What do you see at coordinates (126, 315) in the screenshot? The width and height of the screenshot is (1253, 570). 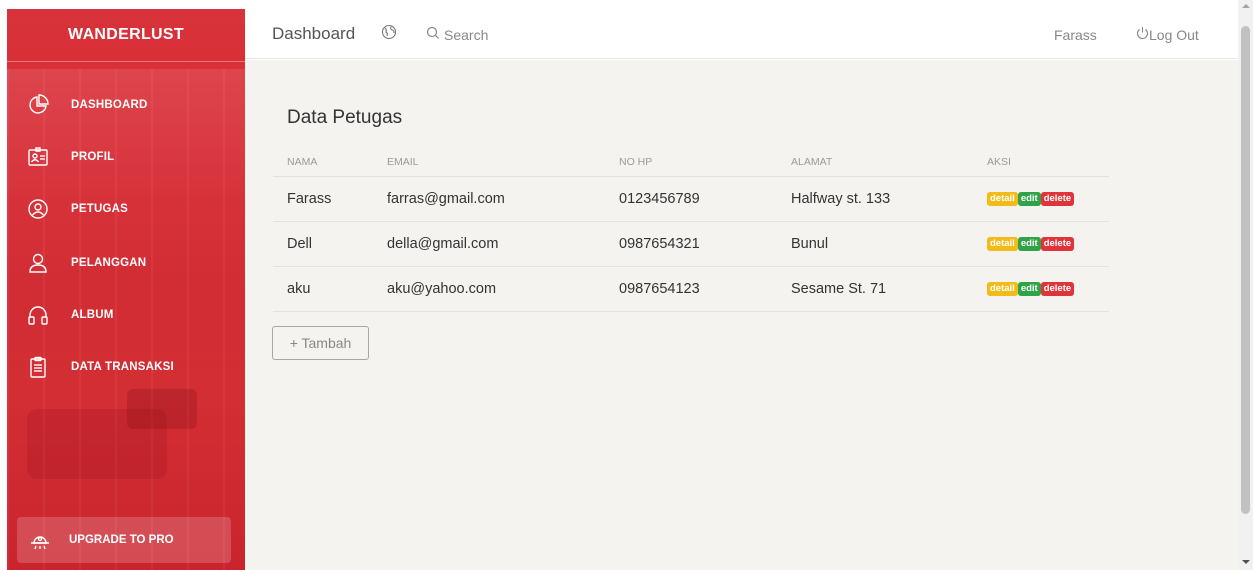 I see `sidebar-item-album: ALBUM` at bounding box center [126, 315].